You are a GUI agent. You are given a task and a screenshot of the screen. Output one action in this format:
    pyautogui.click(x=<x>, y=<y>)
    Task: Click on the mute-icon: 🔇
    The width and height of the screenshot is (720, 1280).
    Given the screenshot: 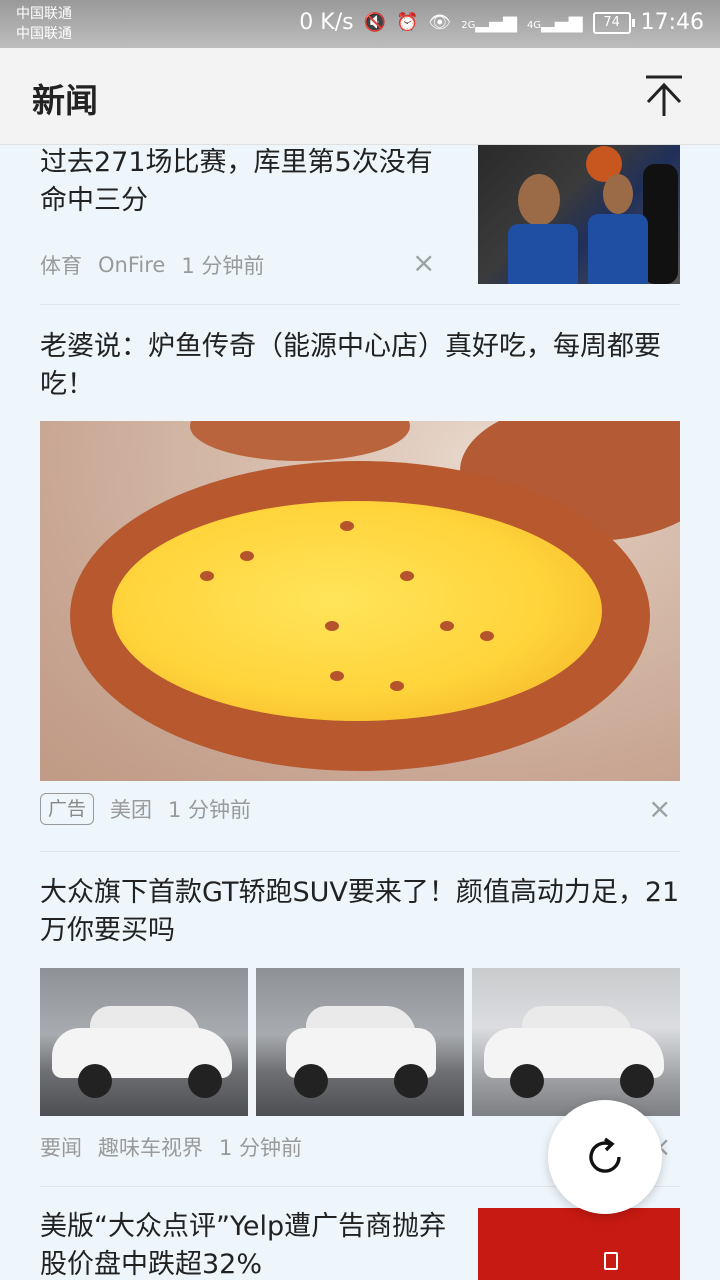 What is the action you would take?
    pyautogui.click(x=374, y=22)
    